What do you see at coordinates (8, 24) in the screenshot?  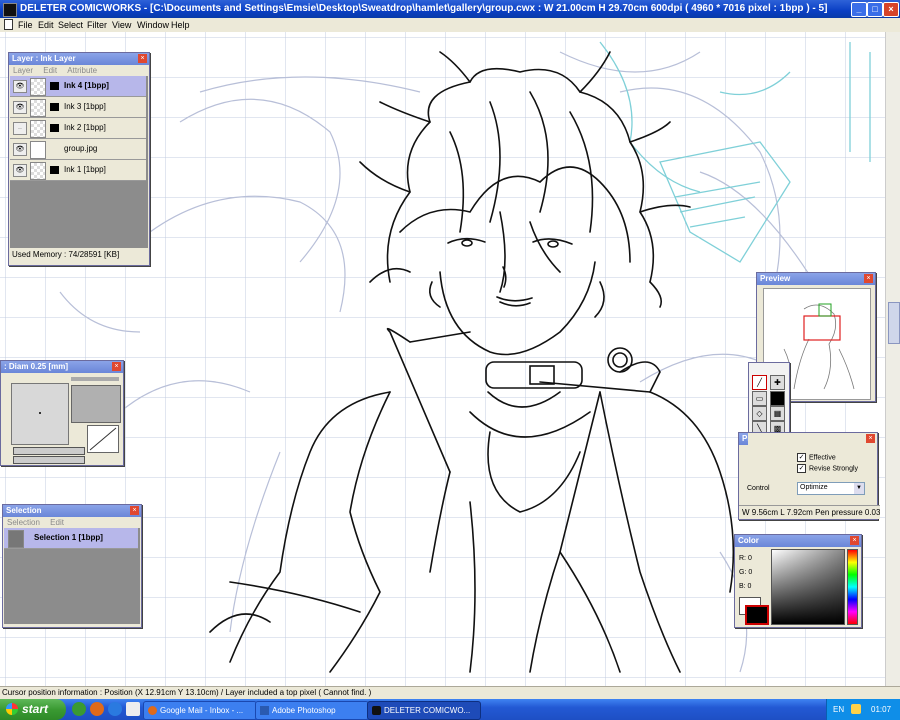 I see `document-icon` at bounding box center [8, 24].